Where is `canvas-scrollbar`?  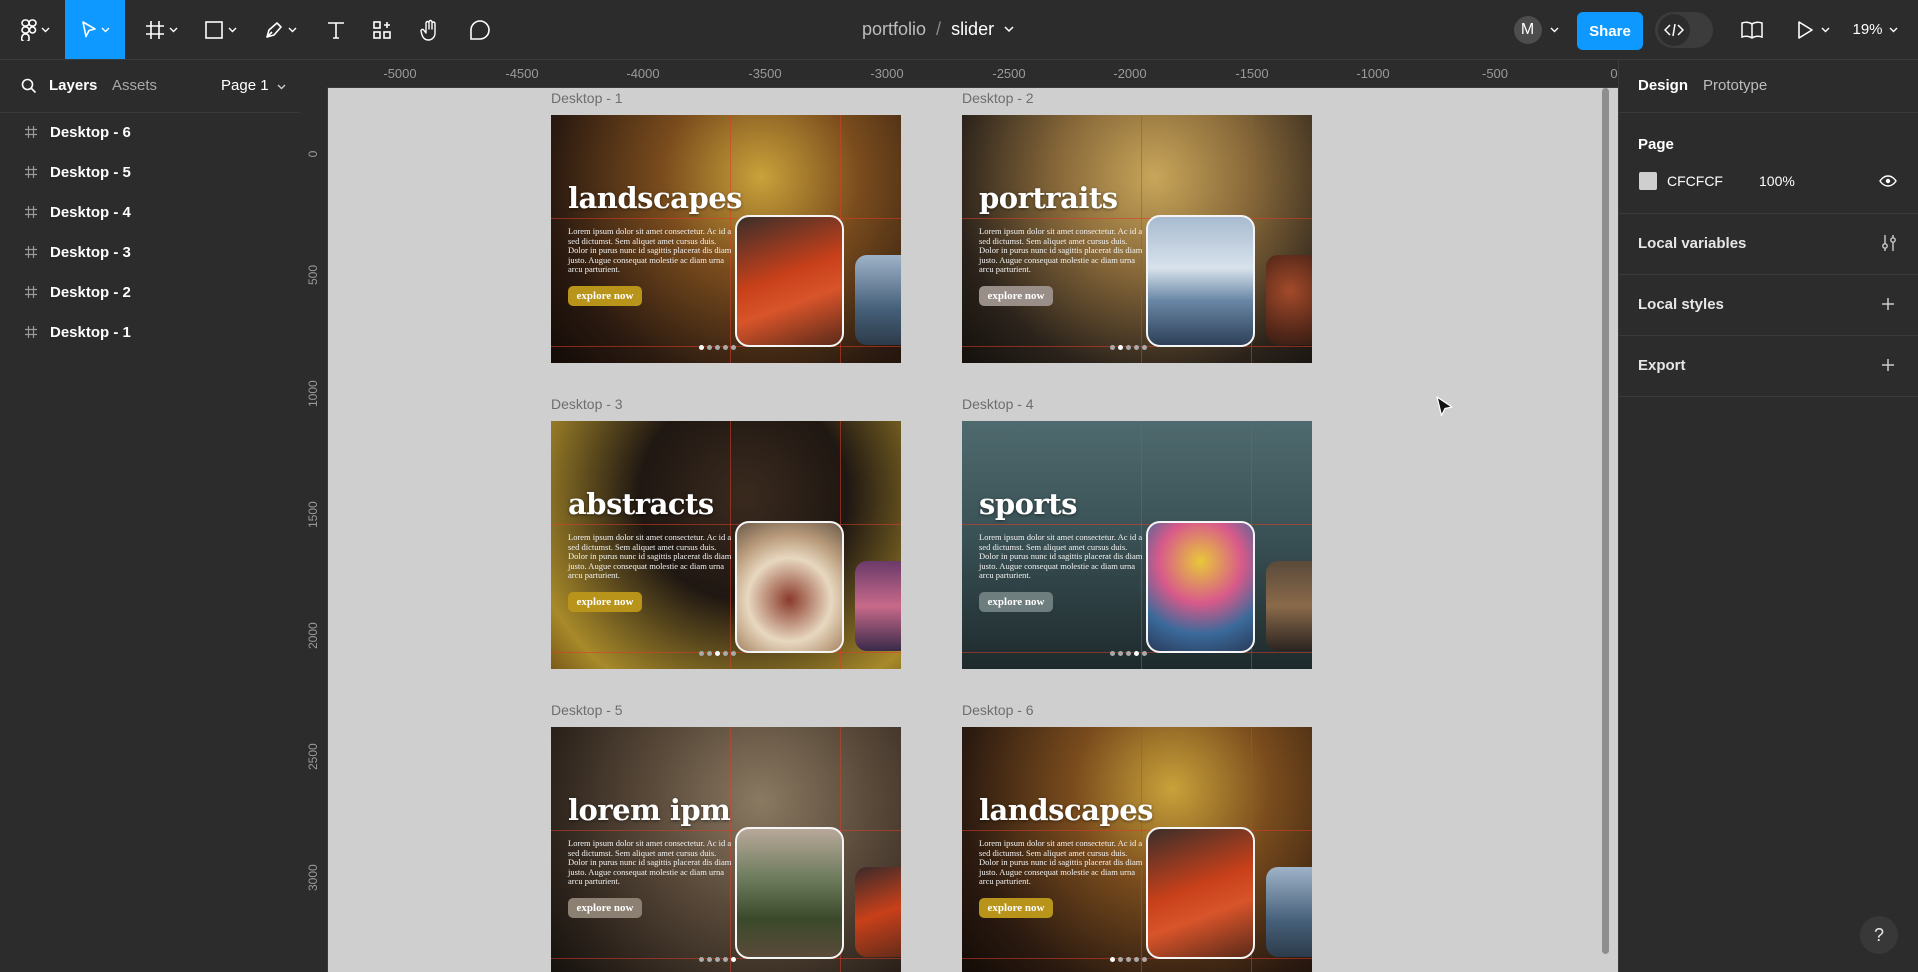 canvas-scrollbar is located at coordinates (1605, 521).